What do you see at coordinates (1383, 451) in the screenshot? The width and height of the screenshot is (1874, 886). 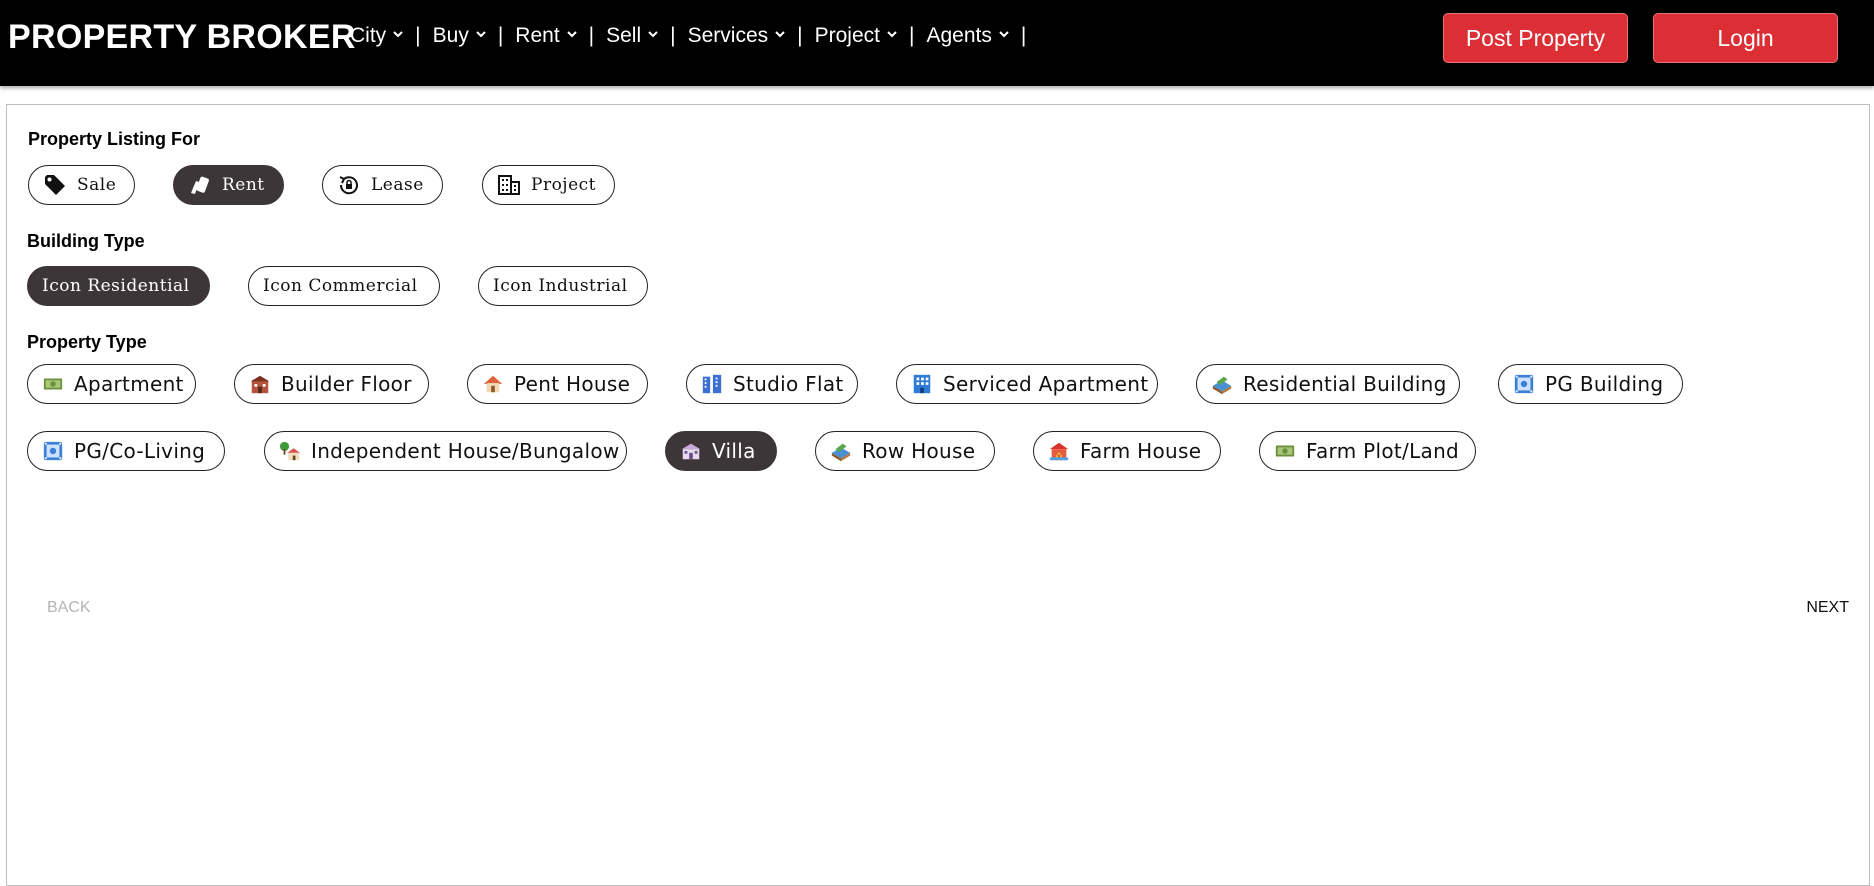 I see `property-option-label: Farm Plot/Land` at bounding box center [1383, 451].